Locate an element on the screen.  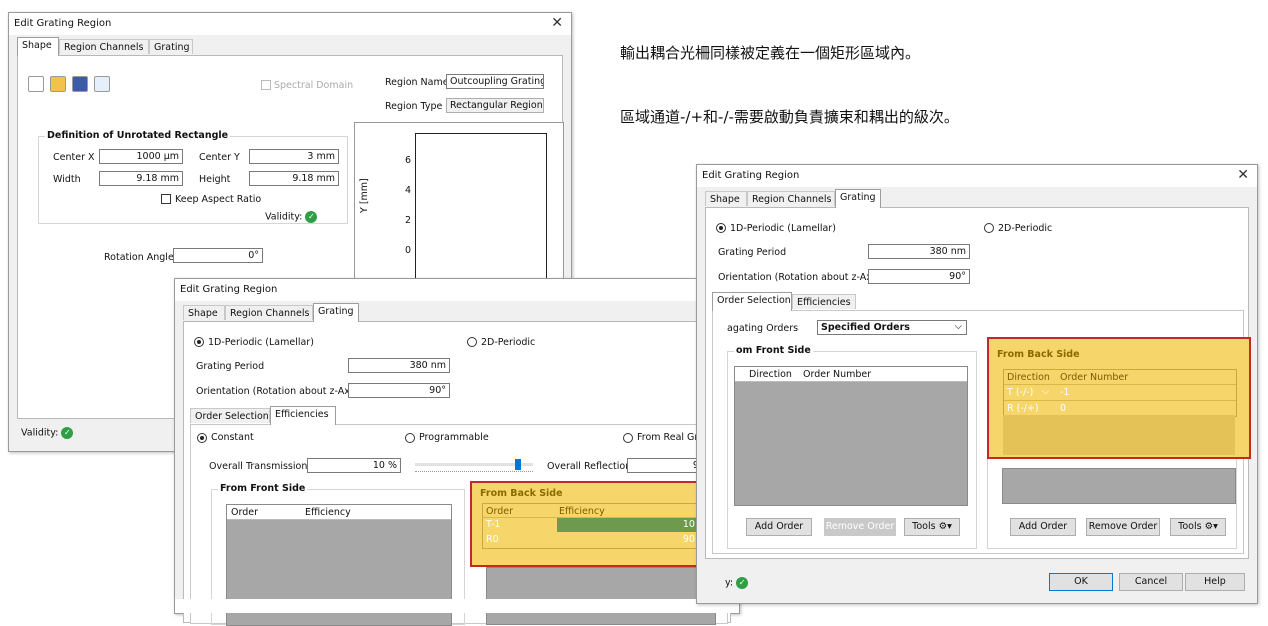
radio-real-gratings is located at coordinates (628, 438).